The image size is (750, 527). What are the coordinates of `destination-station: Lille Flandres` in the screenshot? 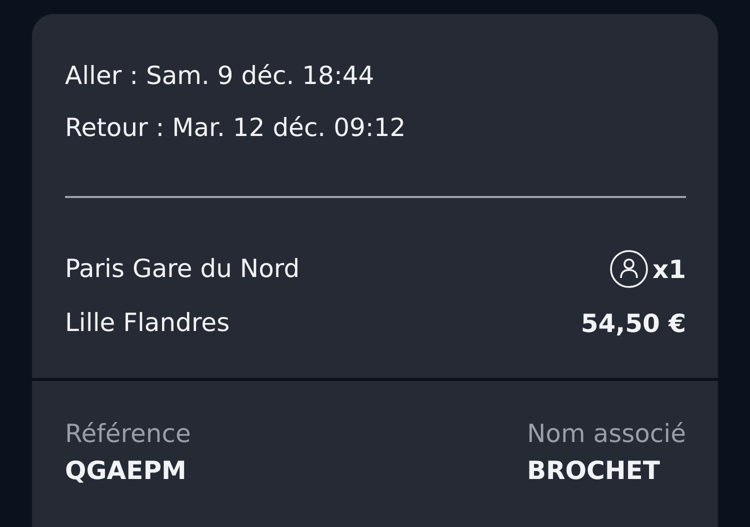 It's located at (147, 323).